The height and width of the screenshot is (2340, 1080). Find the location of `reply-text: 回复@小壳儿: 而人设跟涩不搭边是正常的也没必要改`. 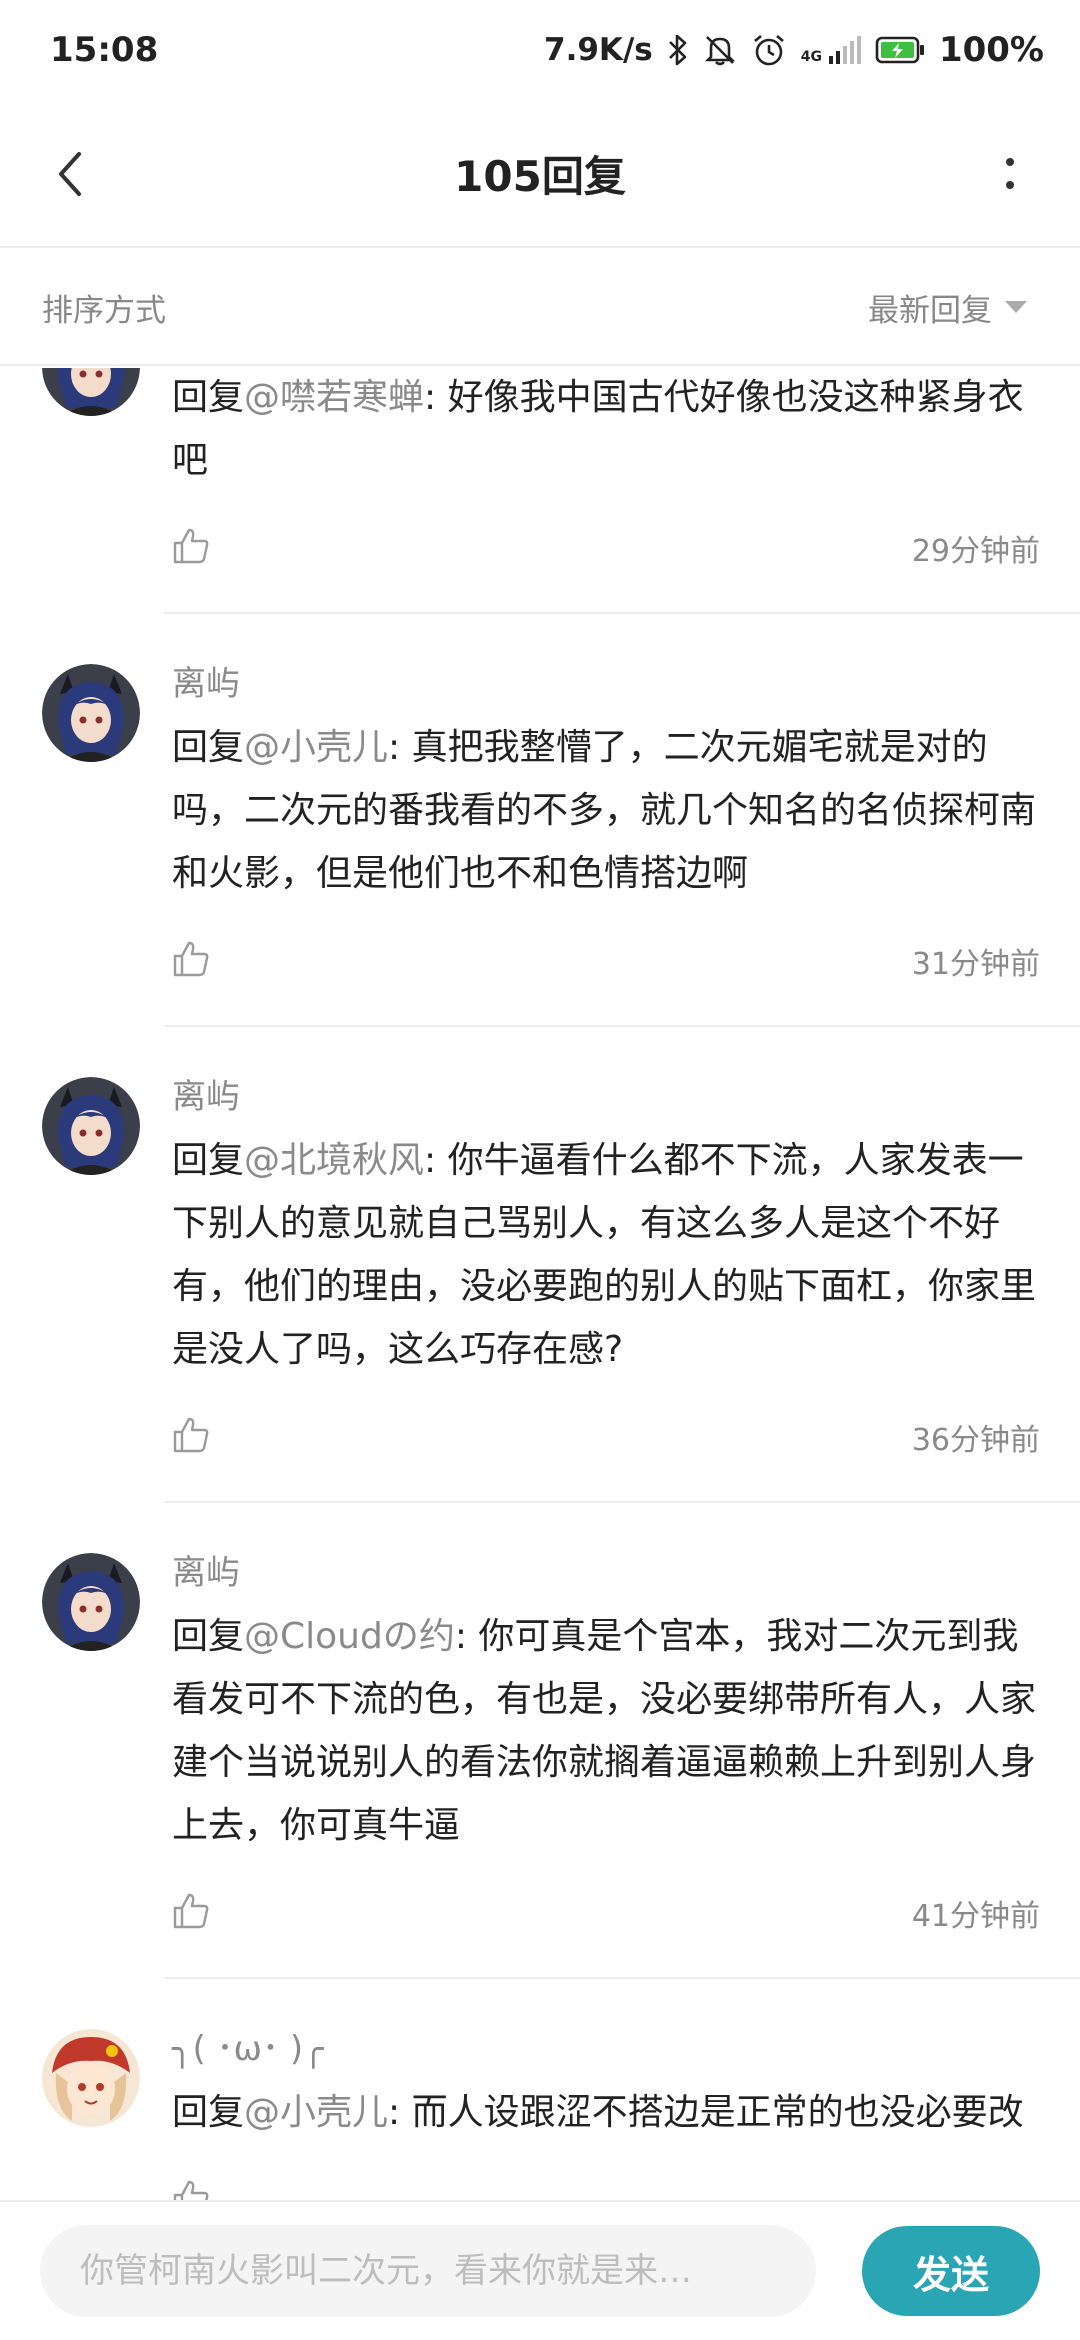

reply-text: 回复@小壳儿: 而人设跟涩不搭边是正常的也没必要改 is located at coordinates (606, 2112).